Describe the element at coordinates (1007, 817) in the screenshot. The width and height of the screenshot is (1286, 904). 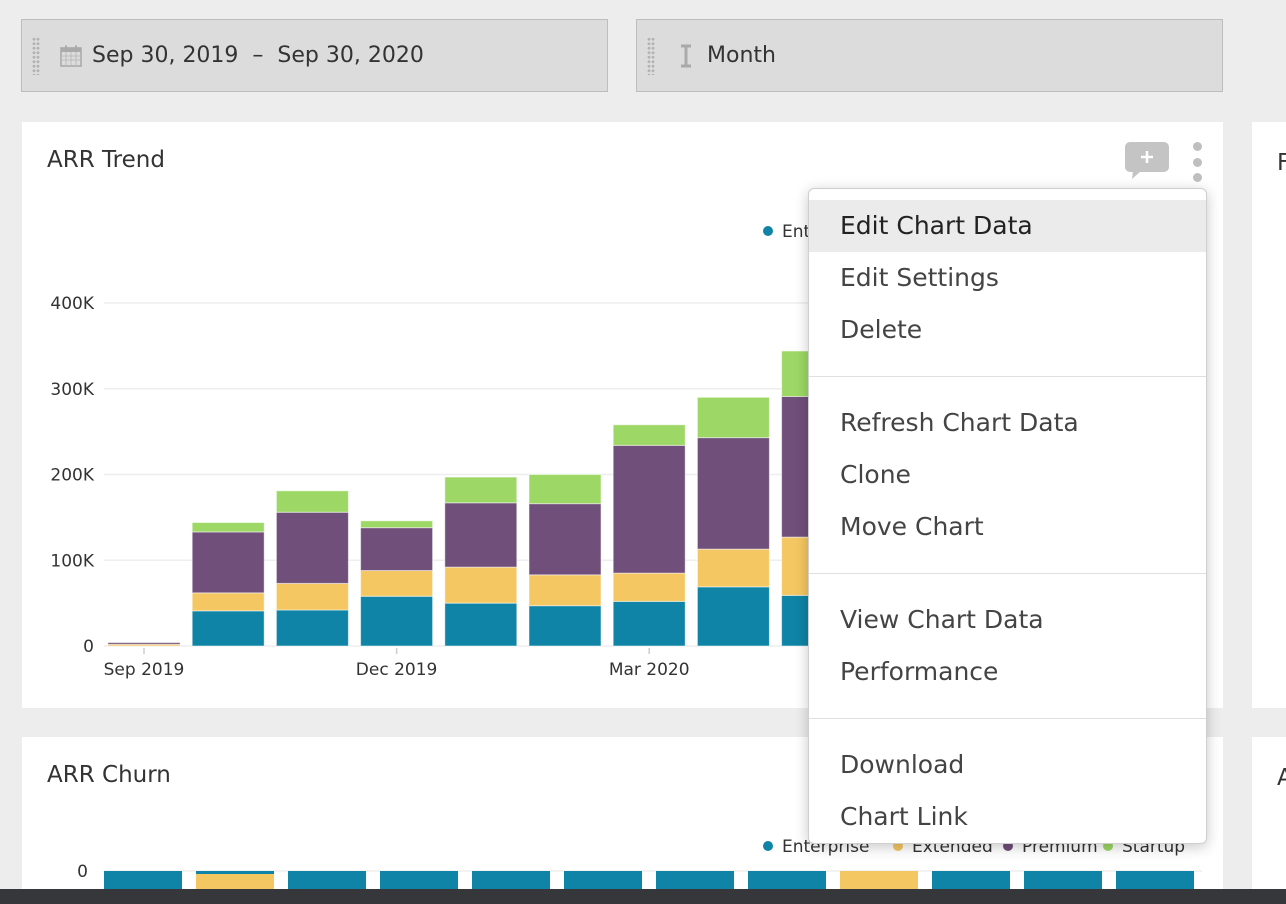
I see `menu-item-chart-link: Chart Link` at that location.